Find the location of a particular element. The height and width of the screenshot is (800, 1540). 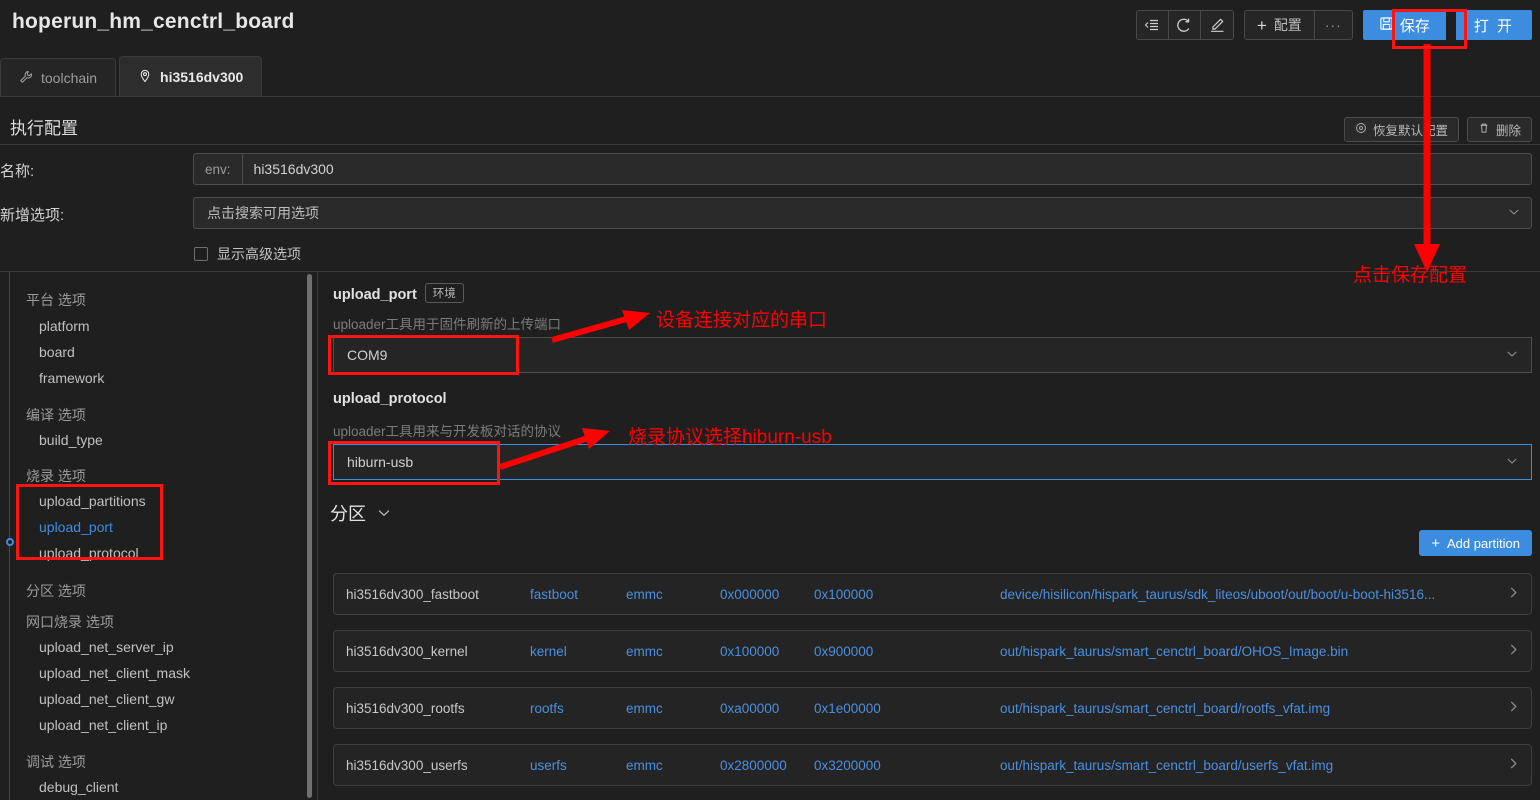

partition-length: 0x100000 is located at coordinates (844, 594).